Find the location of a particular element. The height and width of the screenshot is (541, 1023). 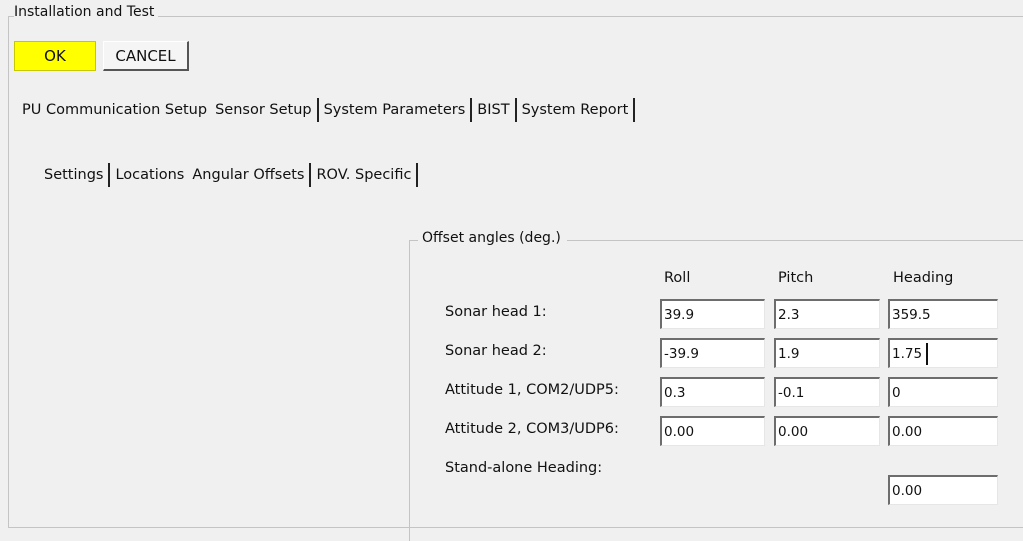

tab-locations: Locations is located at coordinates (149, 175).